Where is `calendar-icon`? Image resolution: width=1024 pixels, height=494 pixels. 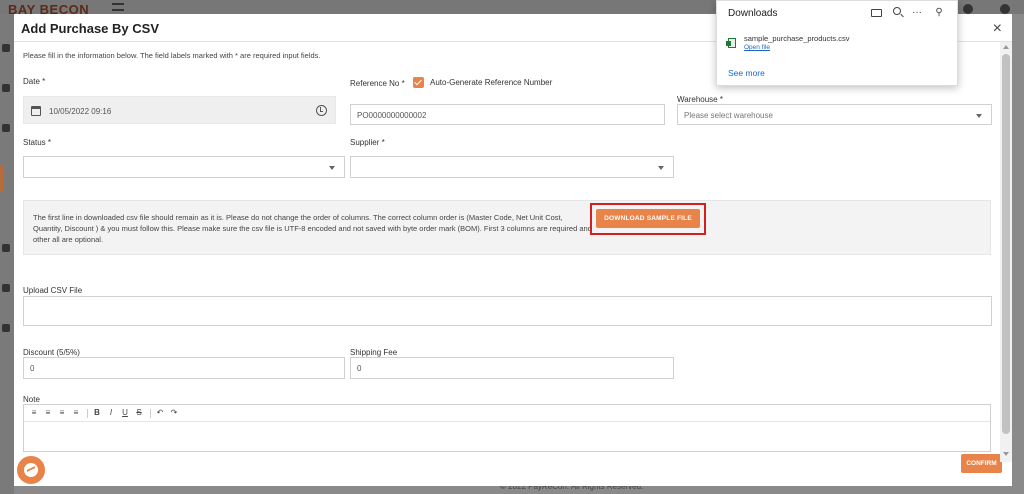 calendar-icon is located at coordinates (36, 111).